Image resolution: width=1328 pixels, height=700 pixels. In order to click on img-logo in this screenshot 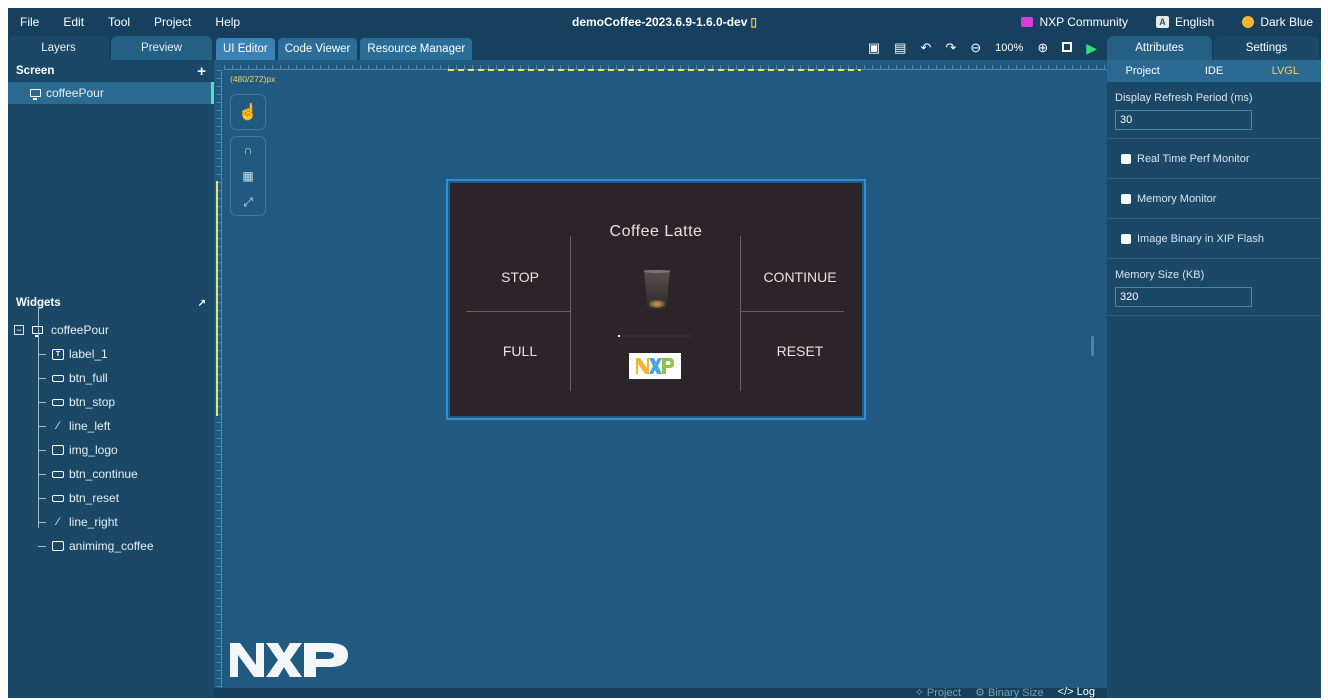, I will do `click(655, 366)`.